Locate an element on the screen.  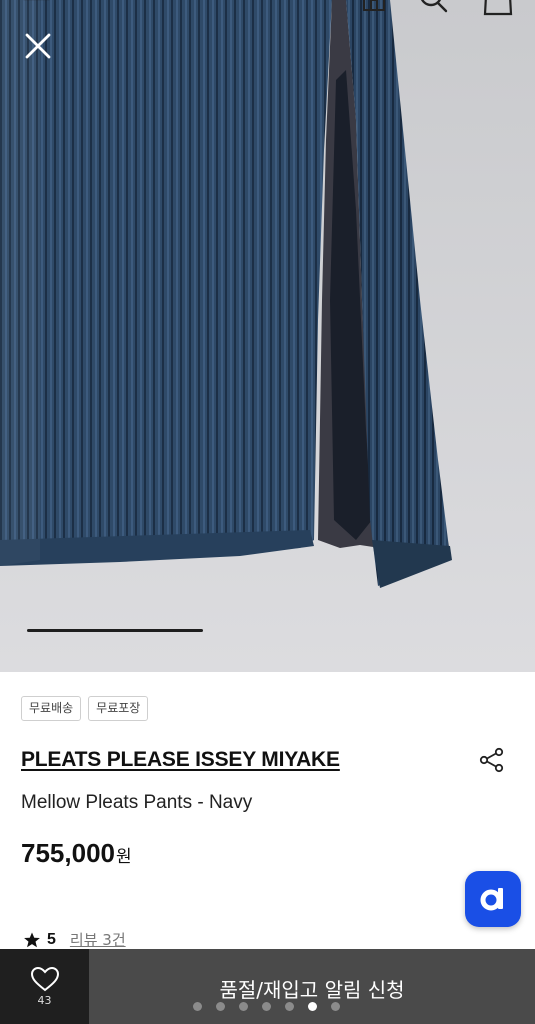
cart-button is located at coordinates (498, 10).